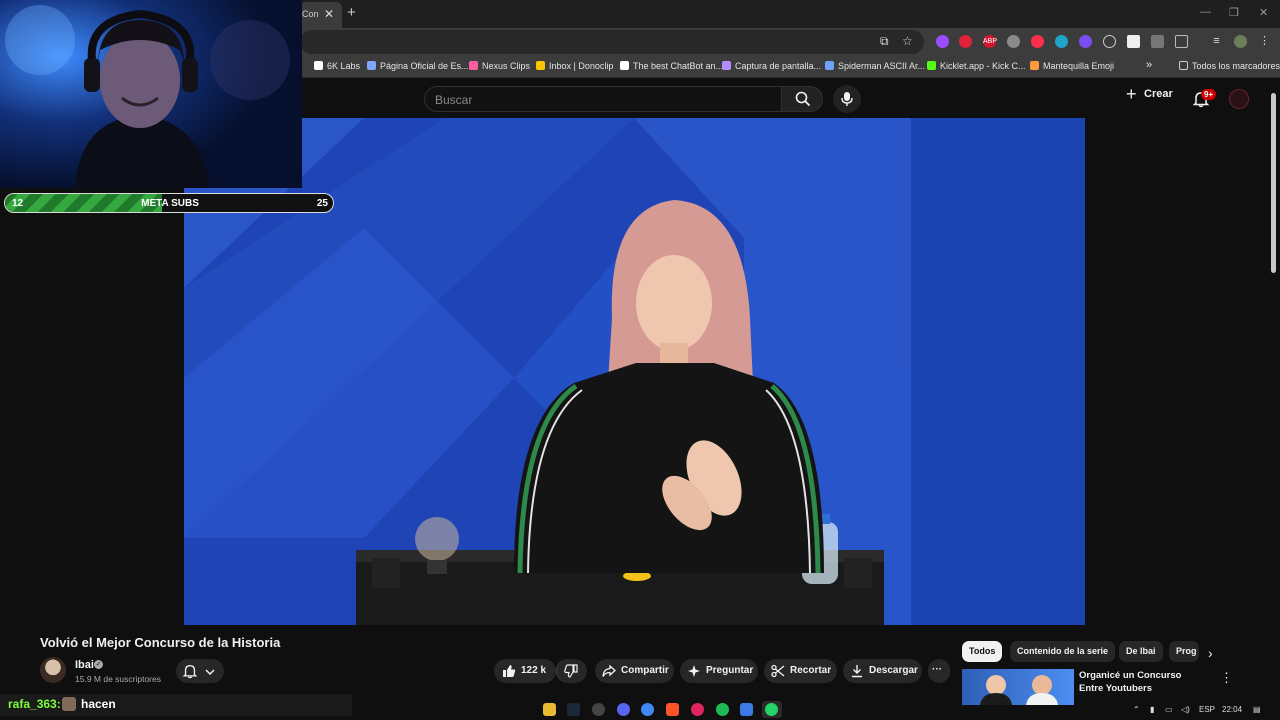  Describe the element at coordinates (310, 14) in the screenshot. I see `tab-title: Concurso` at that location.